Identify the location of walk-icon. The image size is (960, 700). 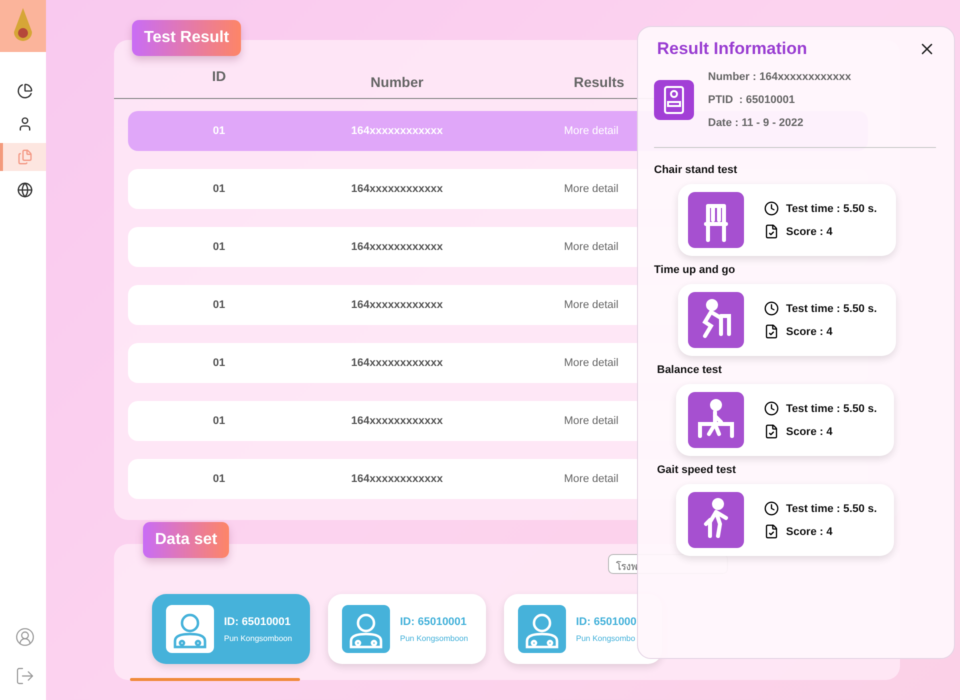
(716, 520).